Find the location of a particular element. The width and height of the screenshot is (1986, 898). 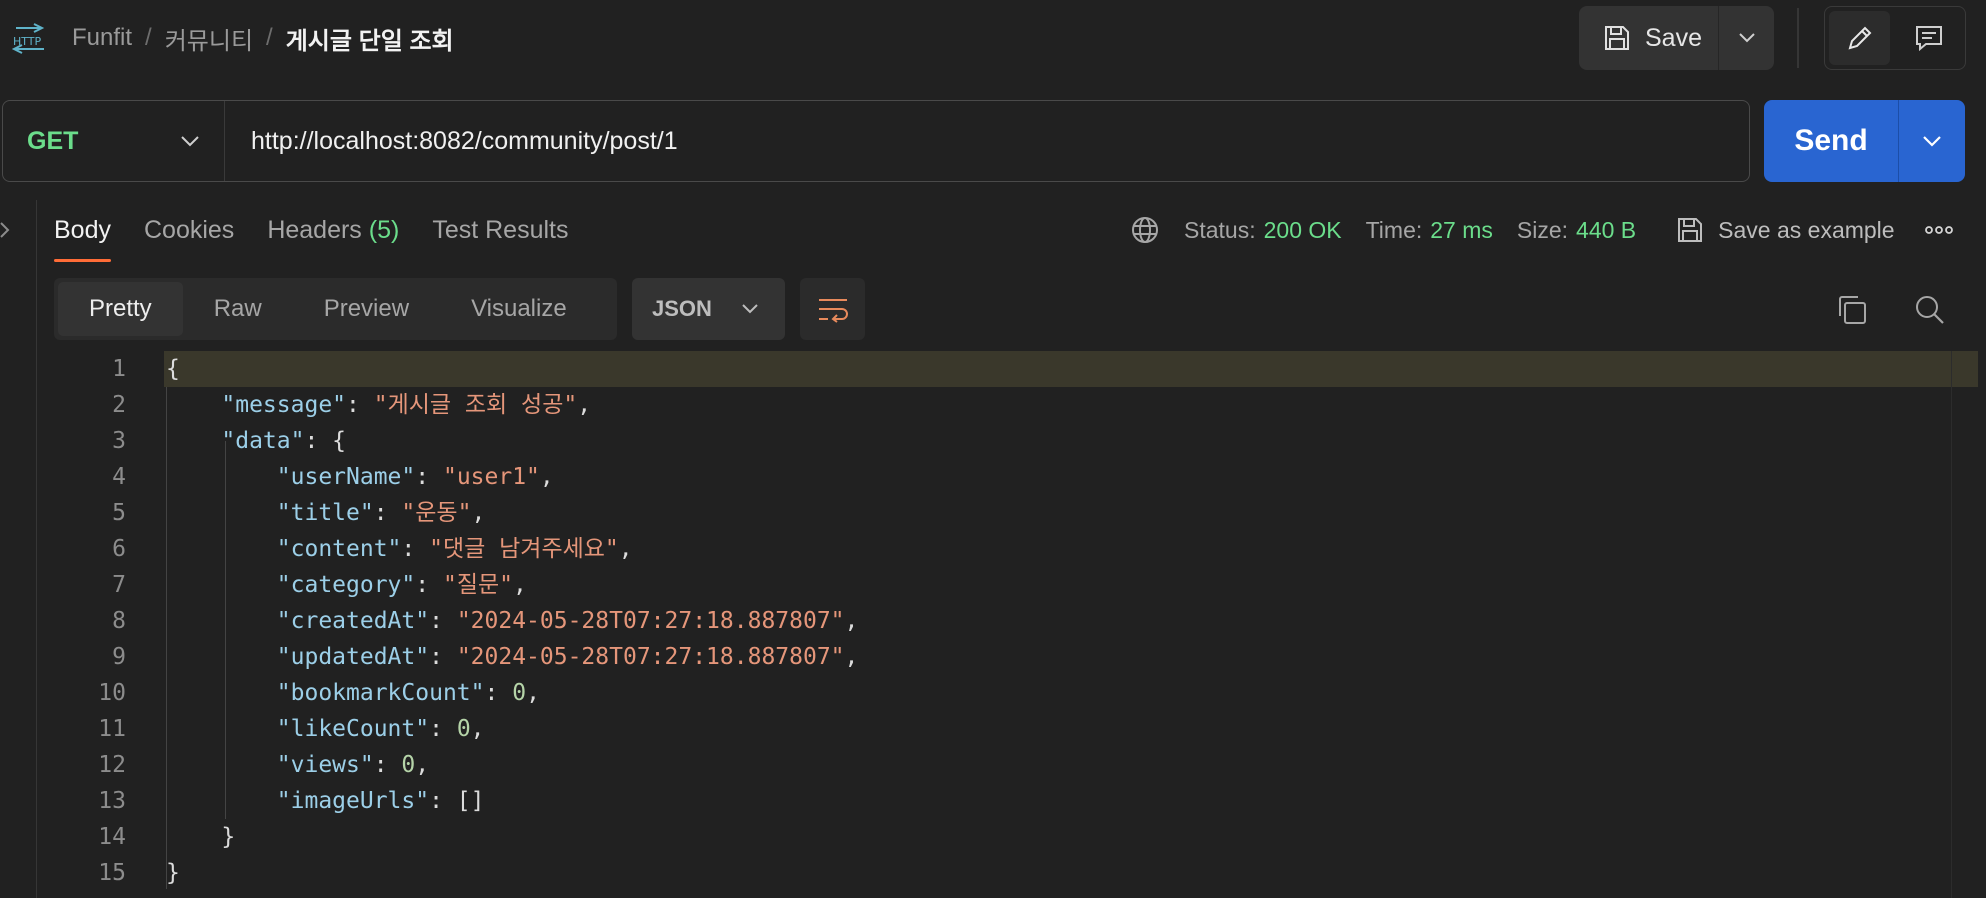

breadcrumb-workspace: Funfit is located at coordinates (102, 38).